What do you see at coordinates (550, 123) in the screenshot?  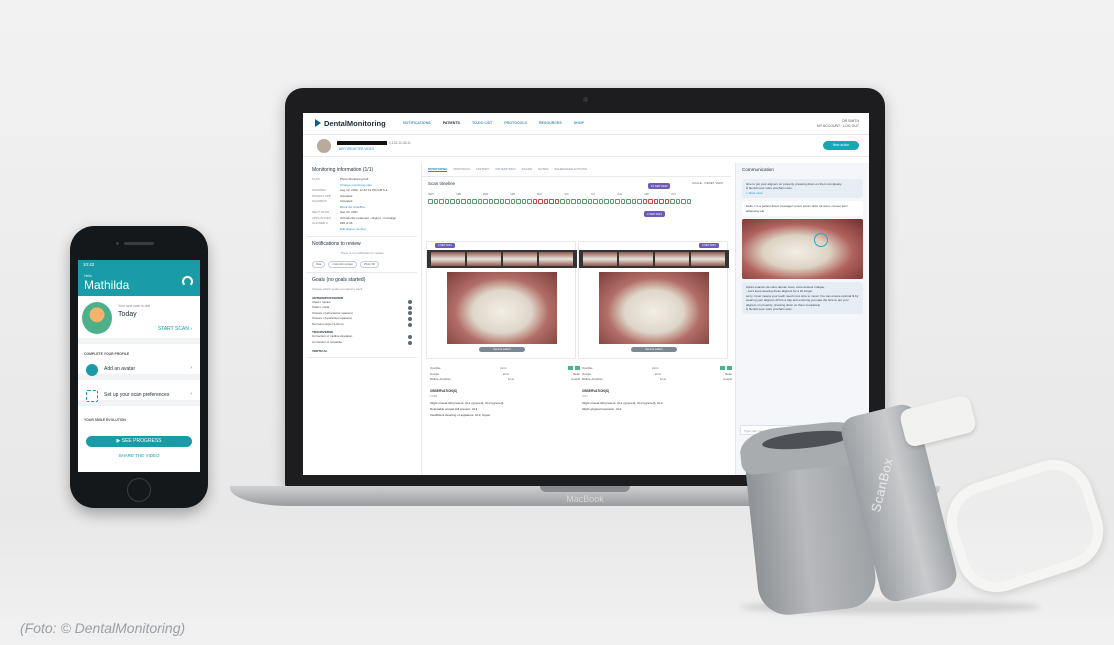 I see `nav-resources: RESOURCES` at bounding box center [550, 123].